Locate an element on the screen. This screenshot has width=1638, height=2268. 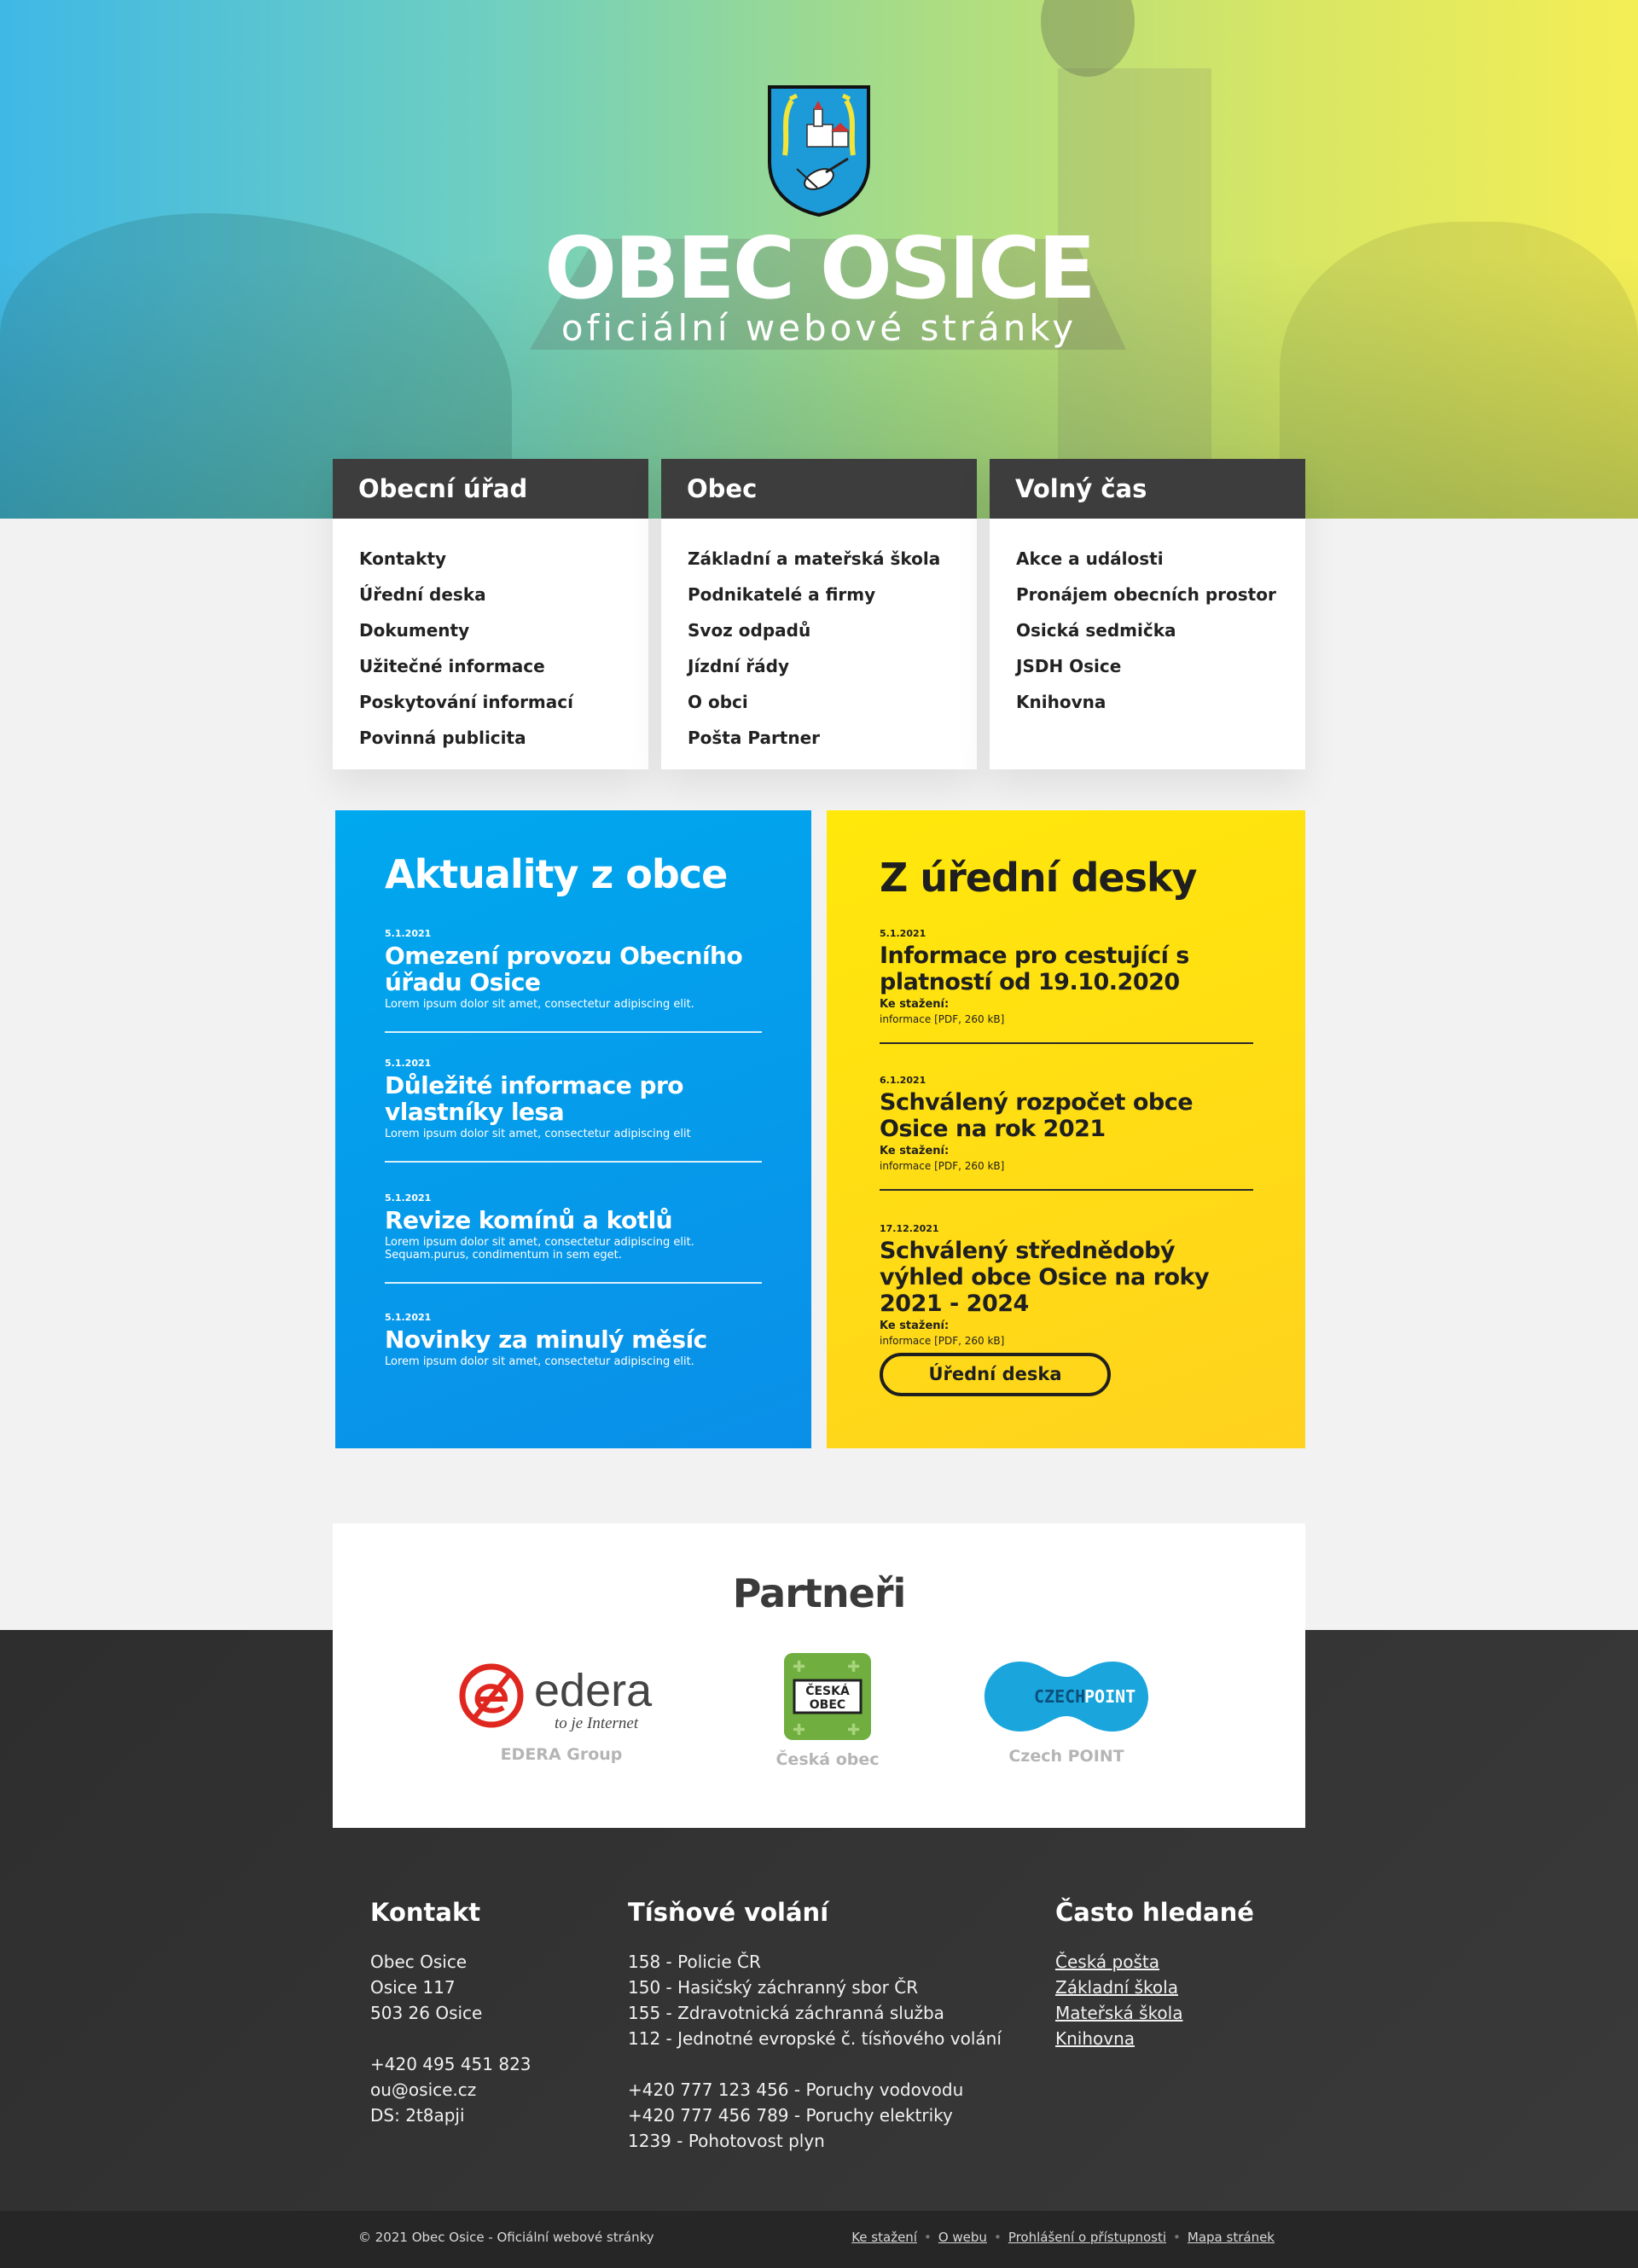
menu-link-osicka-sedmicka: Osická sedmička is located at coordinates (1160, 630).